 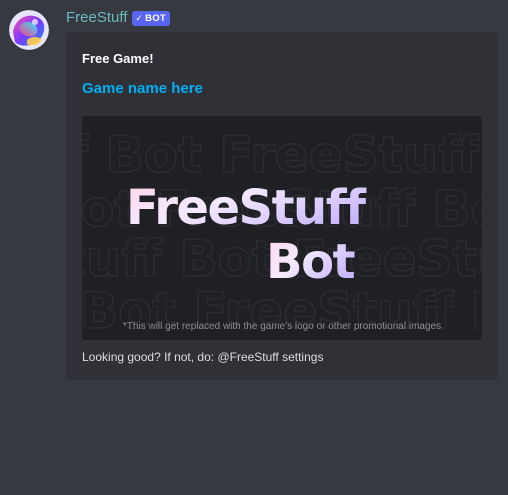 I want to click on logo-line-1: FreeStuff, so click(x=246, y=208).